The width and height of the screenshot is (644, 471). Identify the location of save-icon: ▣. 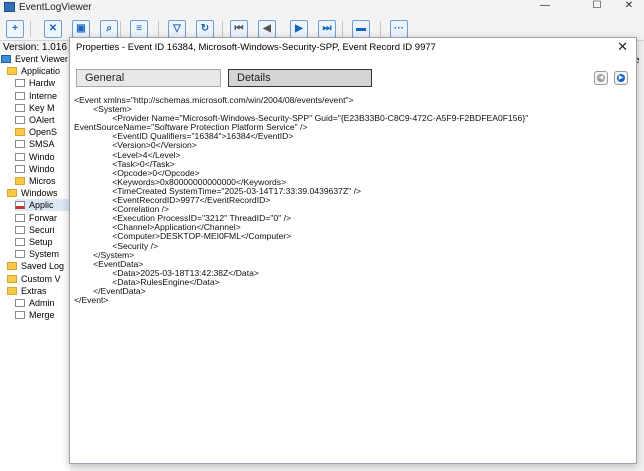
(81, 28).